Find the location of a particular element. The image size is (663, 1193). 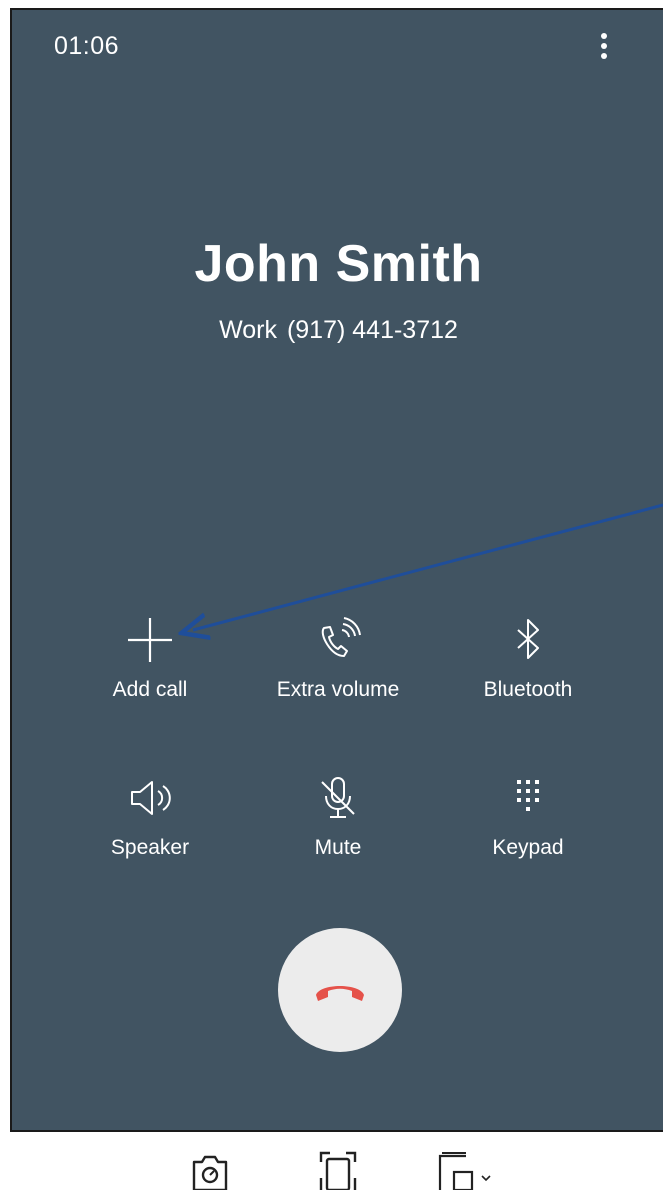

window-switch-icon is located at coordinates (468, 1170).